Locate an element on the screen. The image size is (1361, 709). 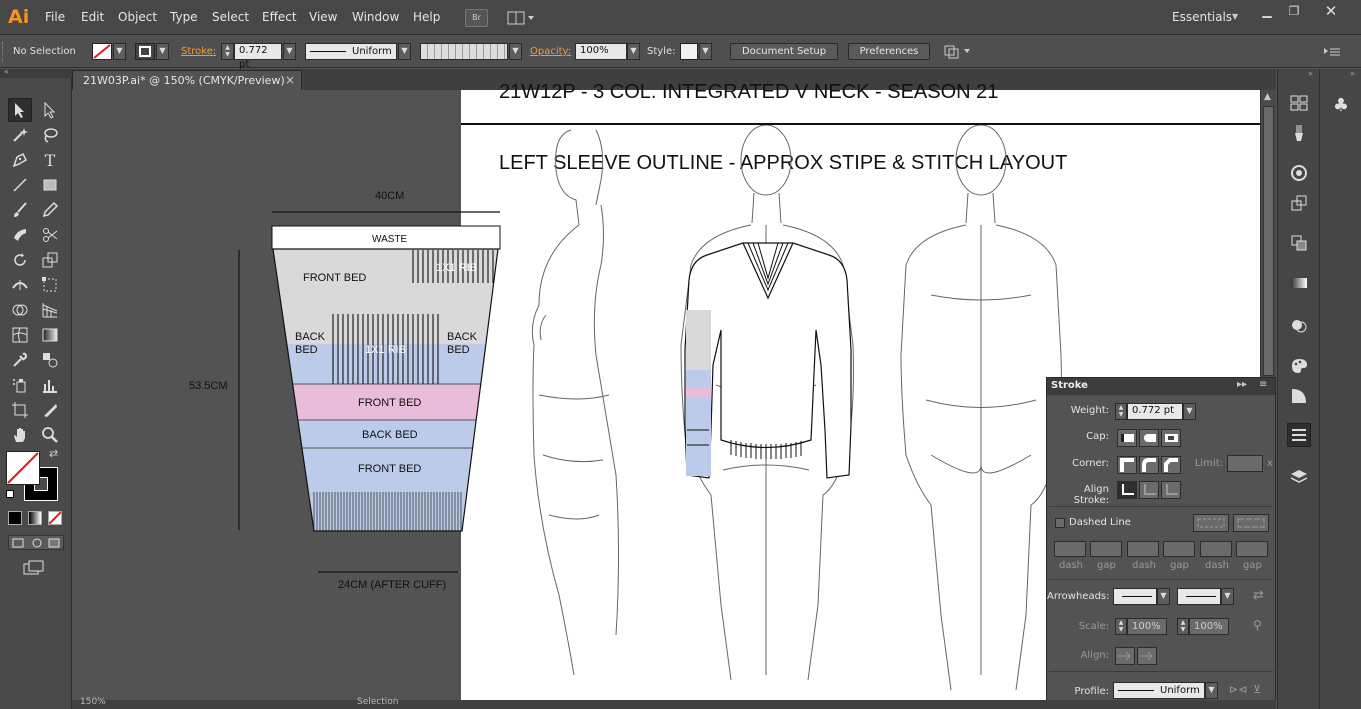
document-setup-button: Document Setup is located at coordinates (784, 51).